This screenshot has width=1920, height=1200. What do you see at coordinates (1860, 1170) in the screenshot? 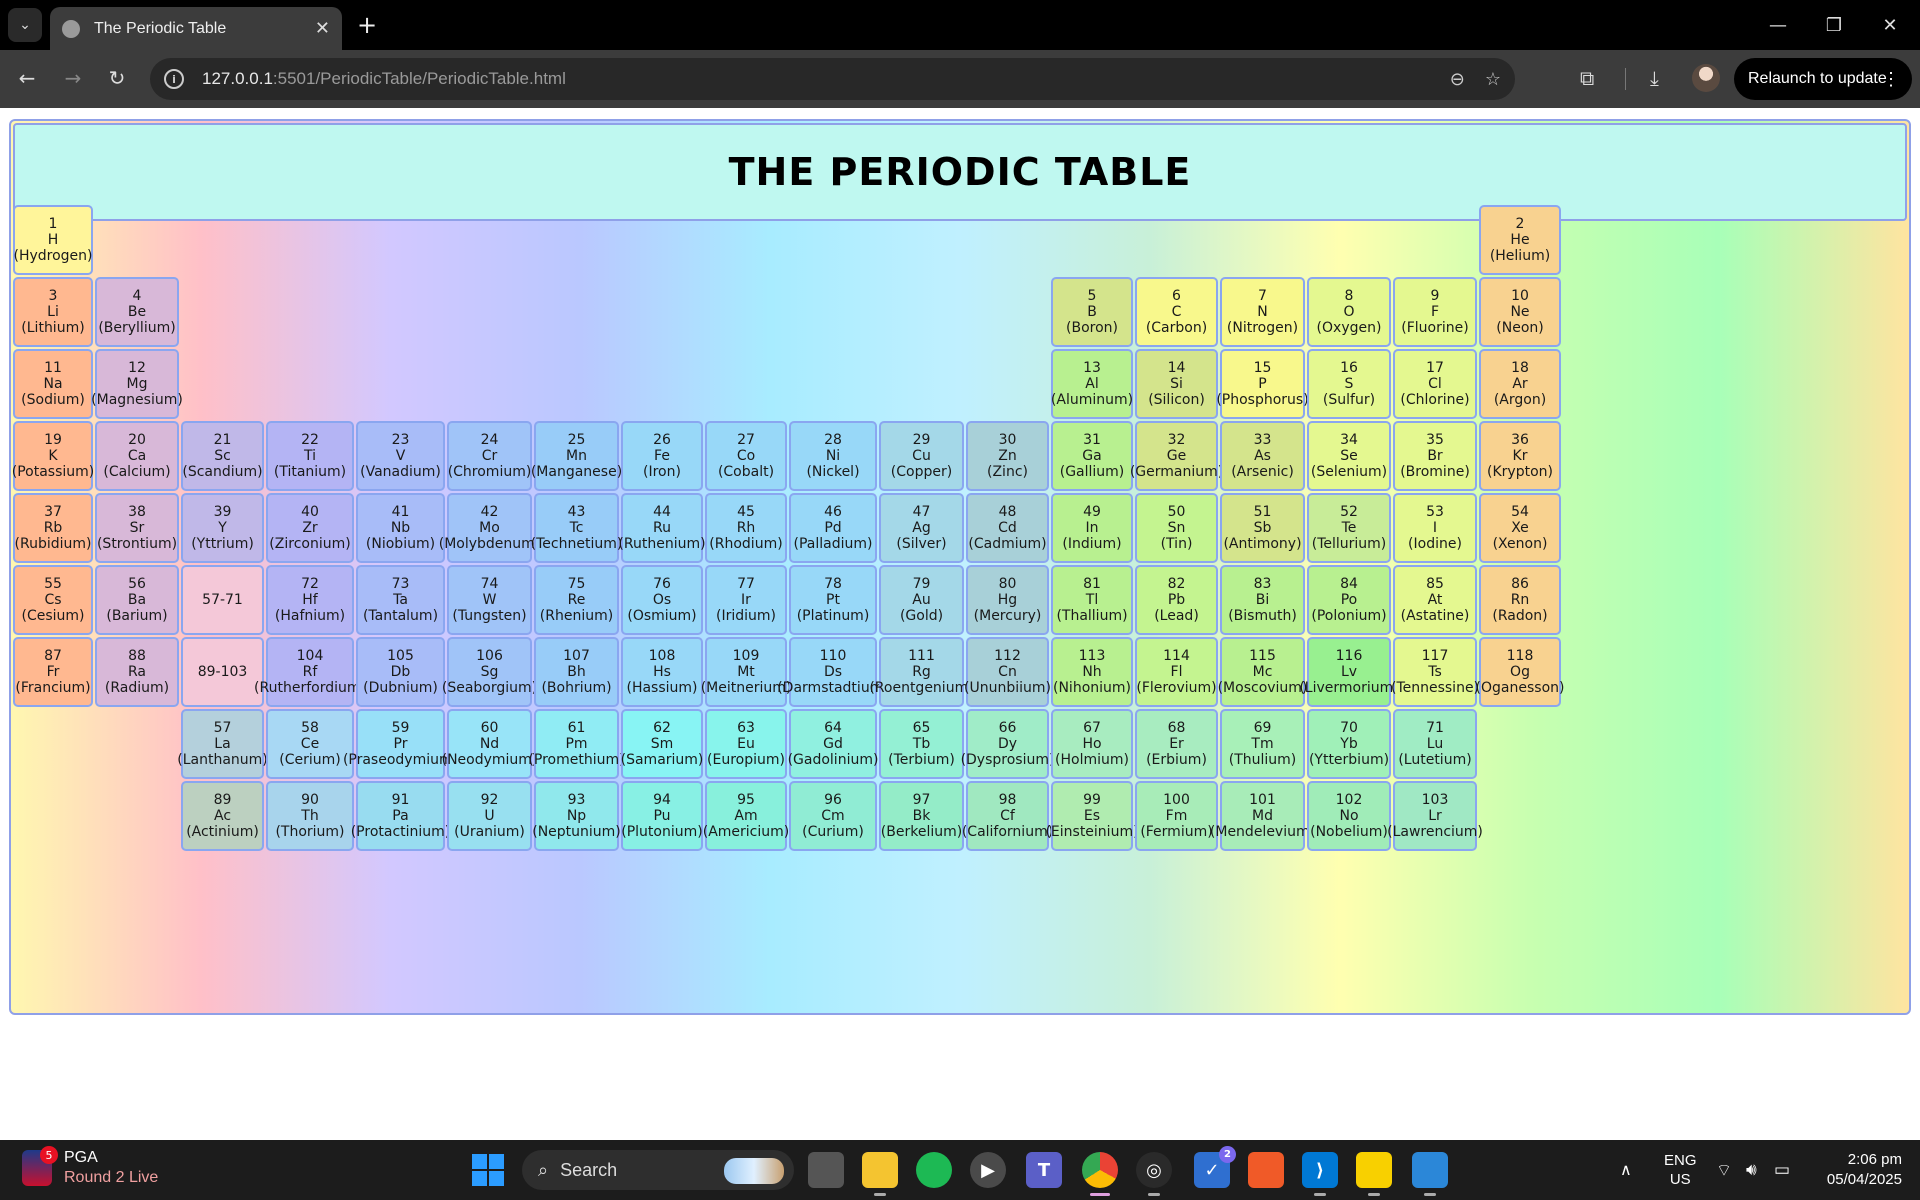
I see `clock: 2:06 pm 05/04/2025` at bounding box center [1860, 1170].